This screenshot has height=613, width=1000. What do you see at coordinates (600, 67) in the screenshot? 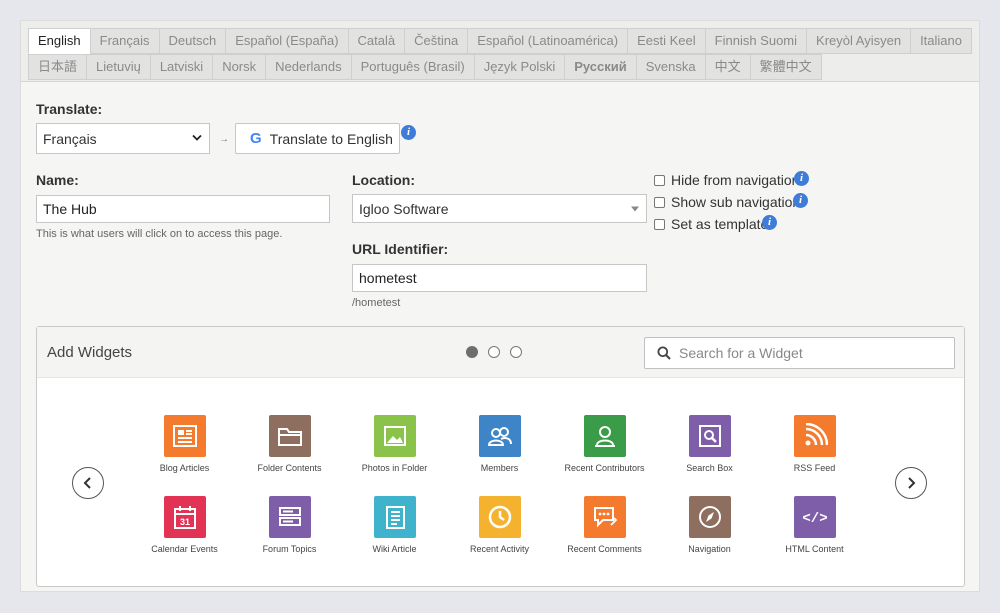
I see `tab-language-row2-7: Русский` at bounding box center [600, 67].